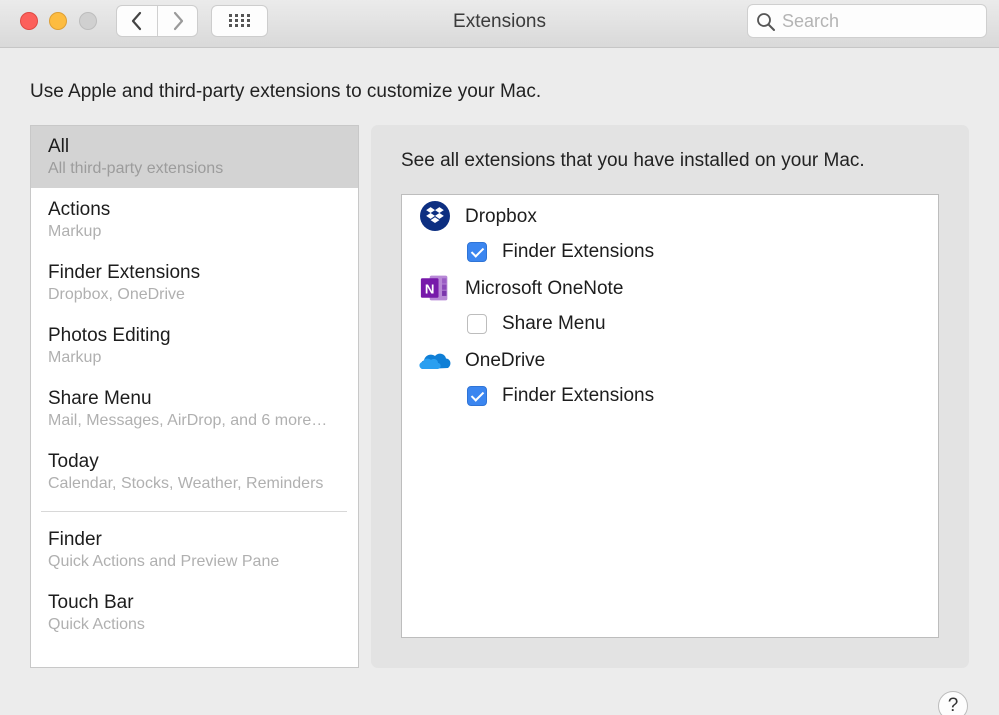 This screenshot has height=715, width=999. What do you see at coordinates (164, 561) in the screenshot?
I see `category-subtitle: Quick Actions and Preview Pane` at bounding box center [164, 561].